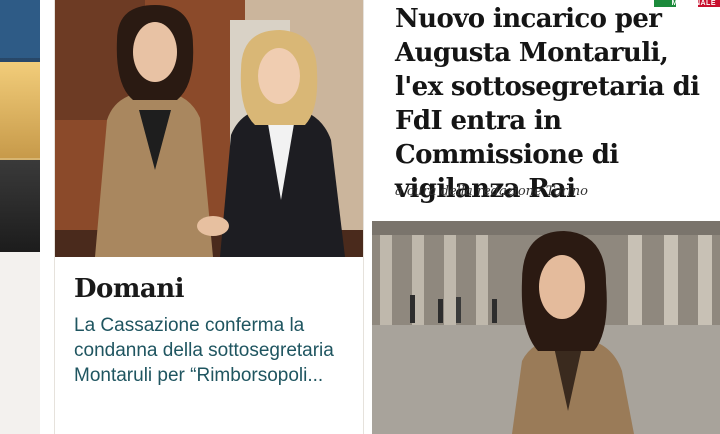  I want to click on previous-photo-dark-area, so click(20, 206).